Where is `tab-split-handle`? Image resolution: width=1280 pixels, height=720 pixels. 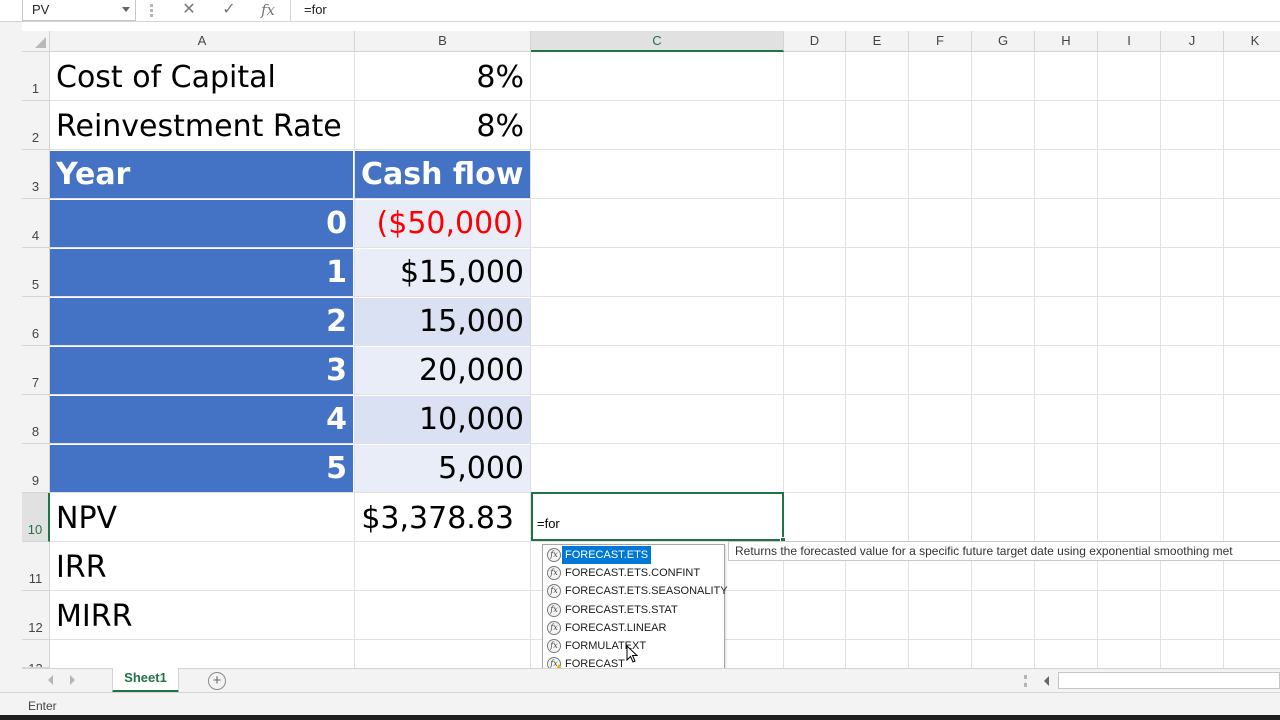
tab-split-handle is located at coordinates (1025, 681).